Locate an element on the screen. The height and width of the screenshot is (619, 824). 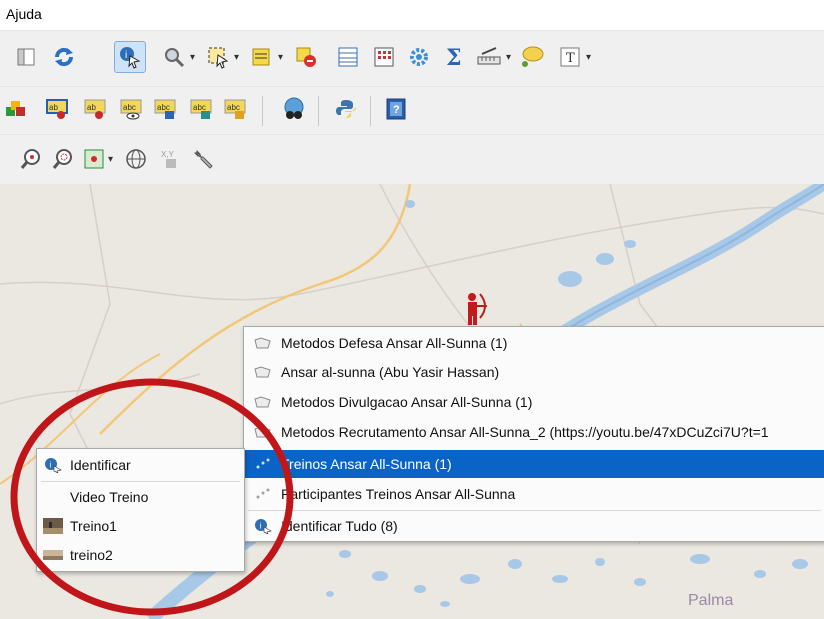
attribute-table-icon is located at coordinates (348, 57).